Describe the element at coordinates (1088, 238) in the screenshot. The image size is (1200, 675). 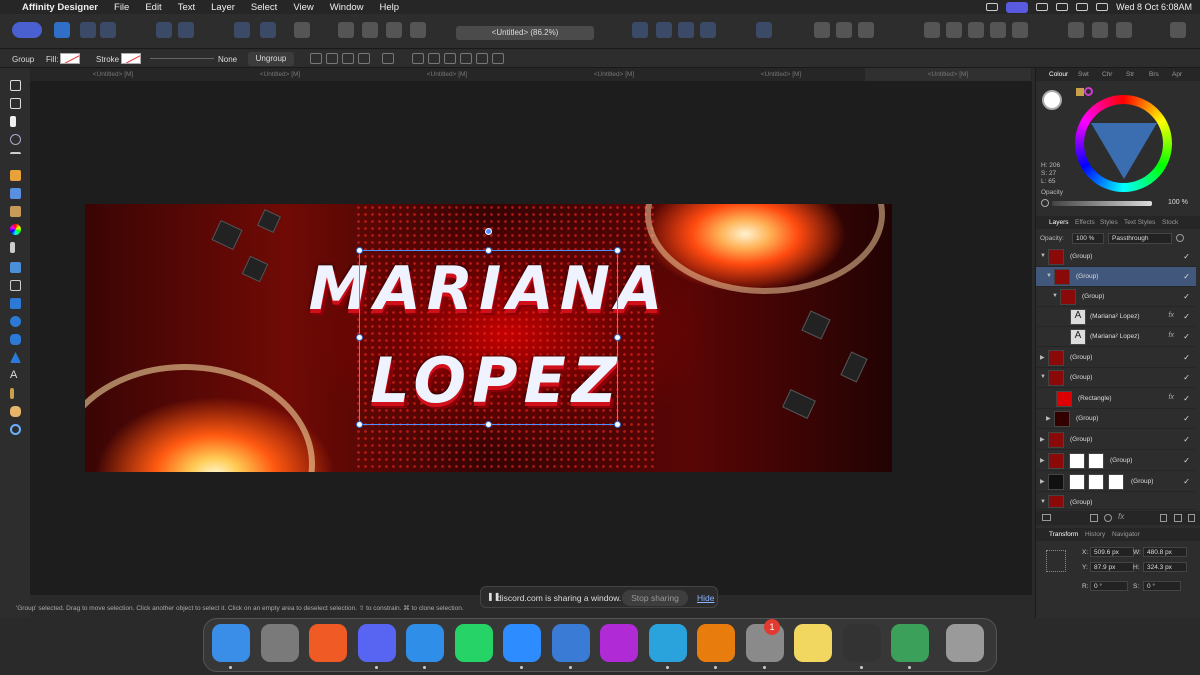
I see `layer-opacity-field: 100 %` at that location.